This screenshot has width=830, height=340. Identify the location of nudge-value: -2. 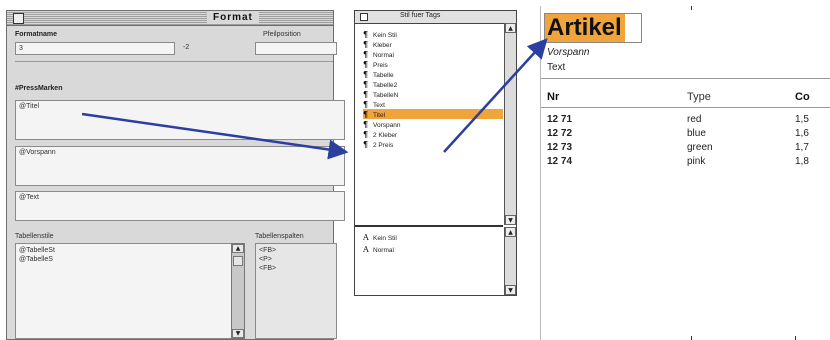
(186, 47).